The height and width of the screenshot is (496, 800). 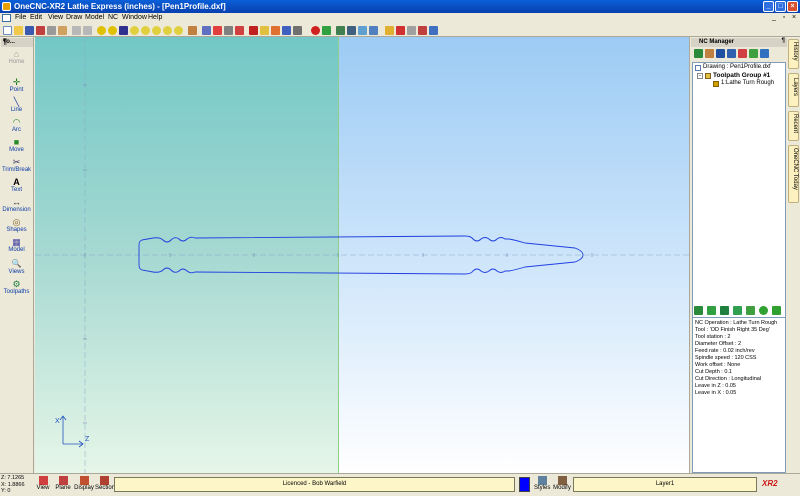 I want to click on prop-link-icon, so click(x=737, y=310).